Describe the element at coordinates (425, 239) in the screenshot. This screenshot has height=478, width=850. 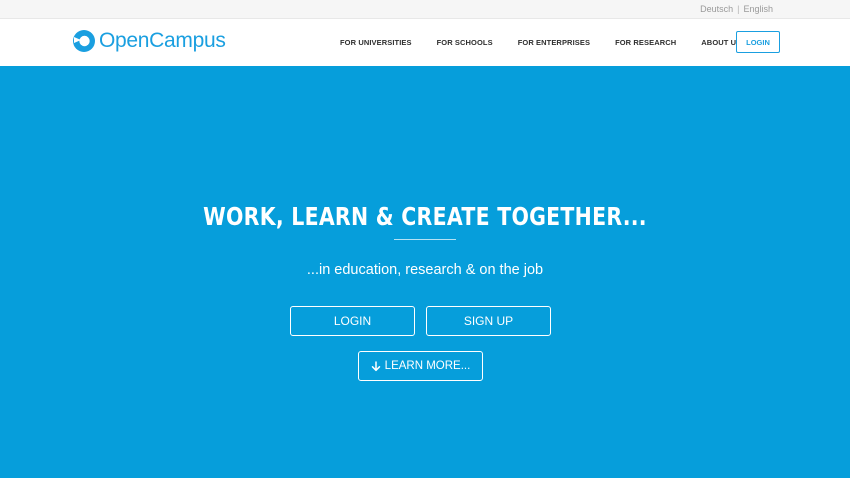
I see `hero-divider` at that location.